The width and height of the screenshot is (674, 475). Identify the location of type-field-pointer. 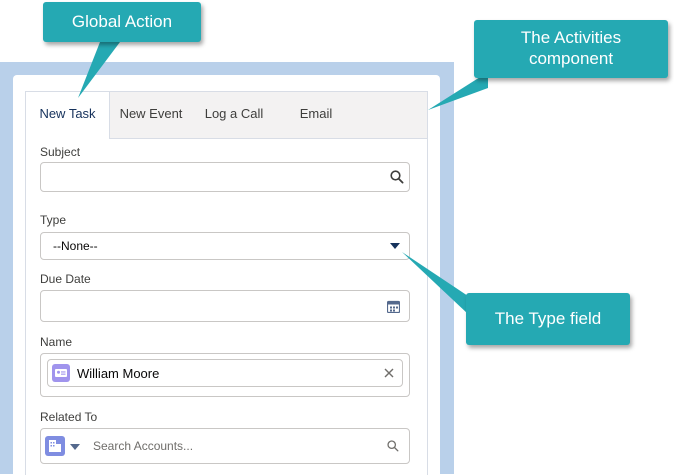
(435, 283).